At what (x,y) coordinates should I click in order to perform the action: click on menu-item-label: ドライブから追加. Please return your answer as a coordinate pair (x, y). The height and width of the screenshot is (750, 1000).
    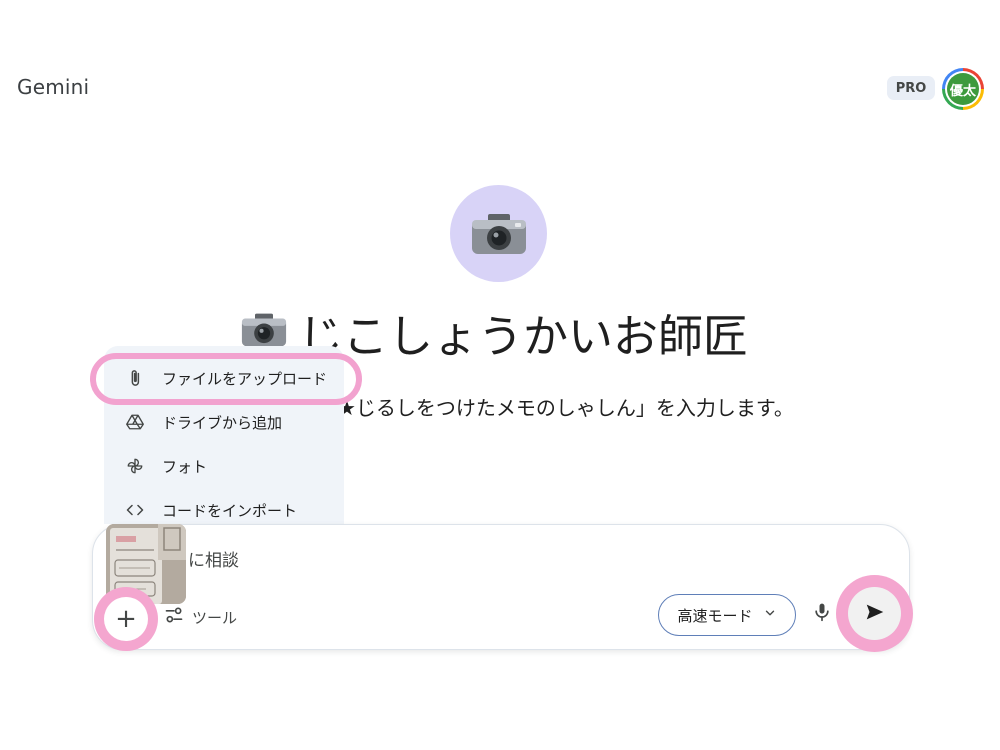
    Looking at the image, I should click on (222, 422).